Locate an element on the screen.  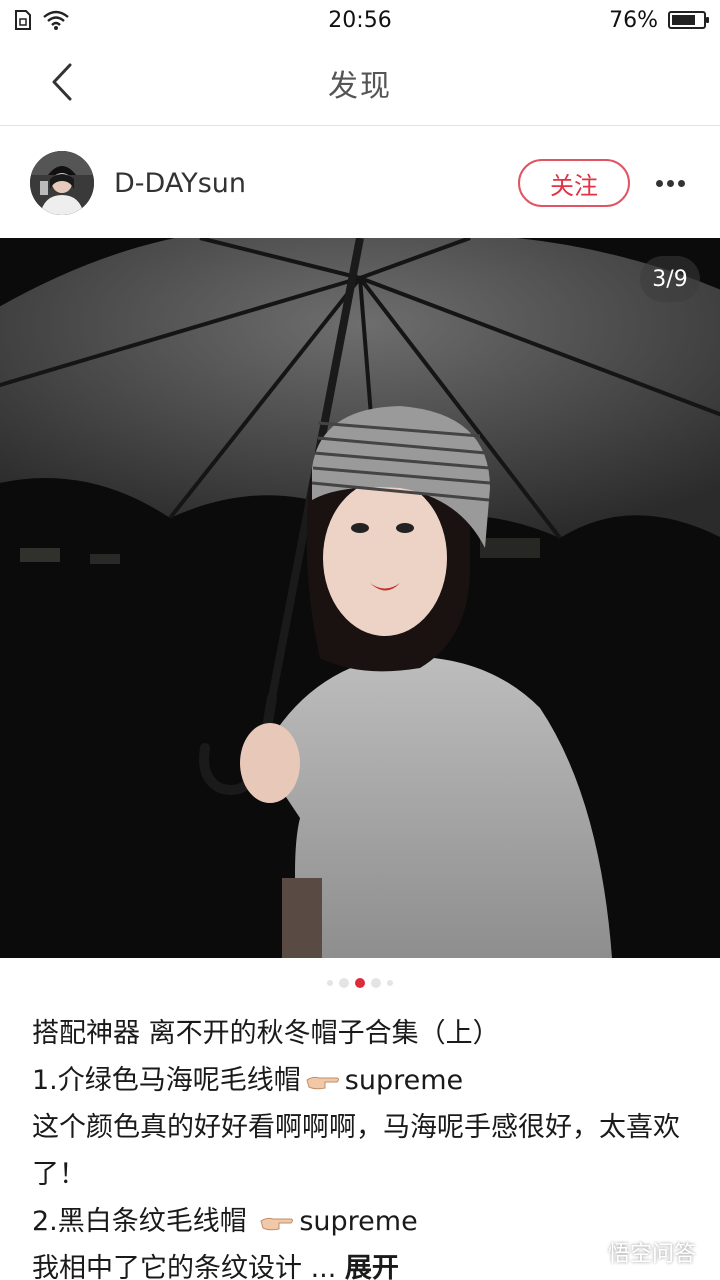
item2-name: 2.黑白条纹毛线帽 is located at coordinates (144, 1221).